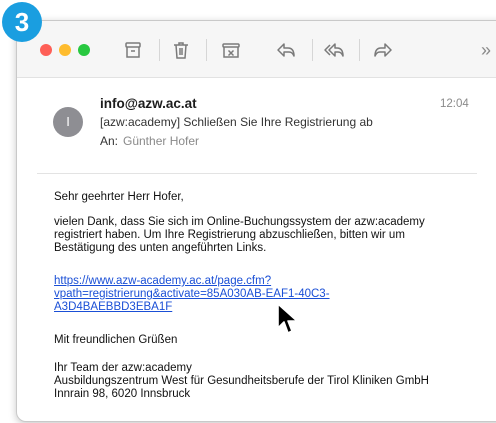  What do you see at coordinates (334, 50) in the screenshot?
I see `reply-all-icon` at bounding box center [334, 50].